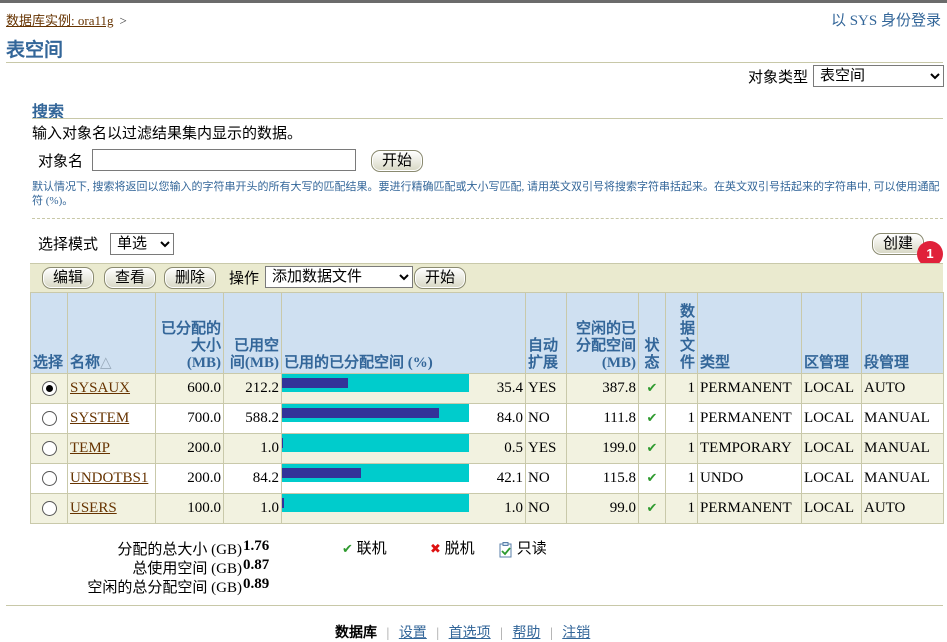 This screenshot has height=642, width=947. I want to click on row-name-cell: UNDOTBS1, so click(111, 478).